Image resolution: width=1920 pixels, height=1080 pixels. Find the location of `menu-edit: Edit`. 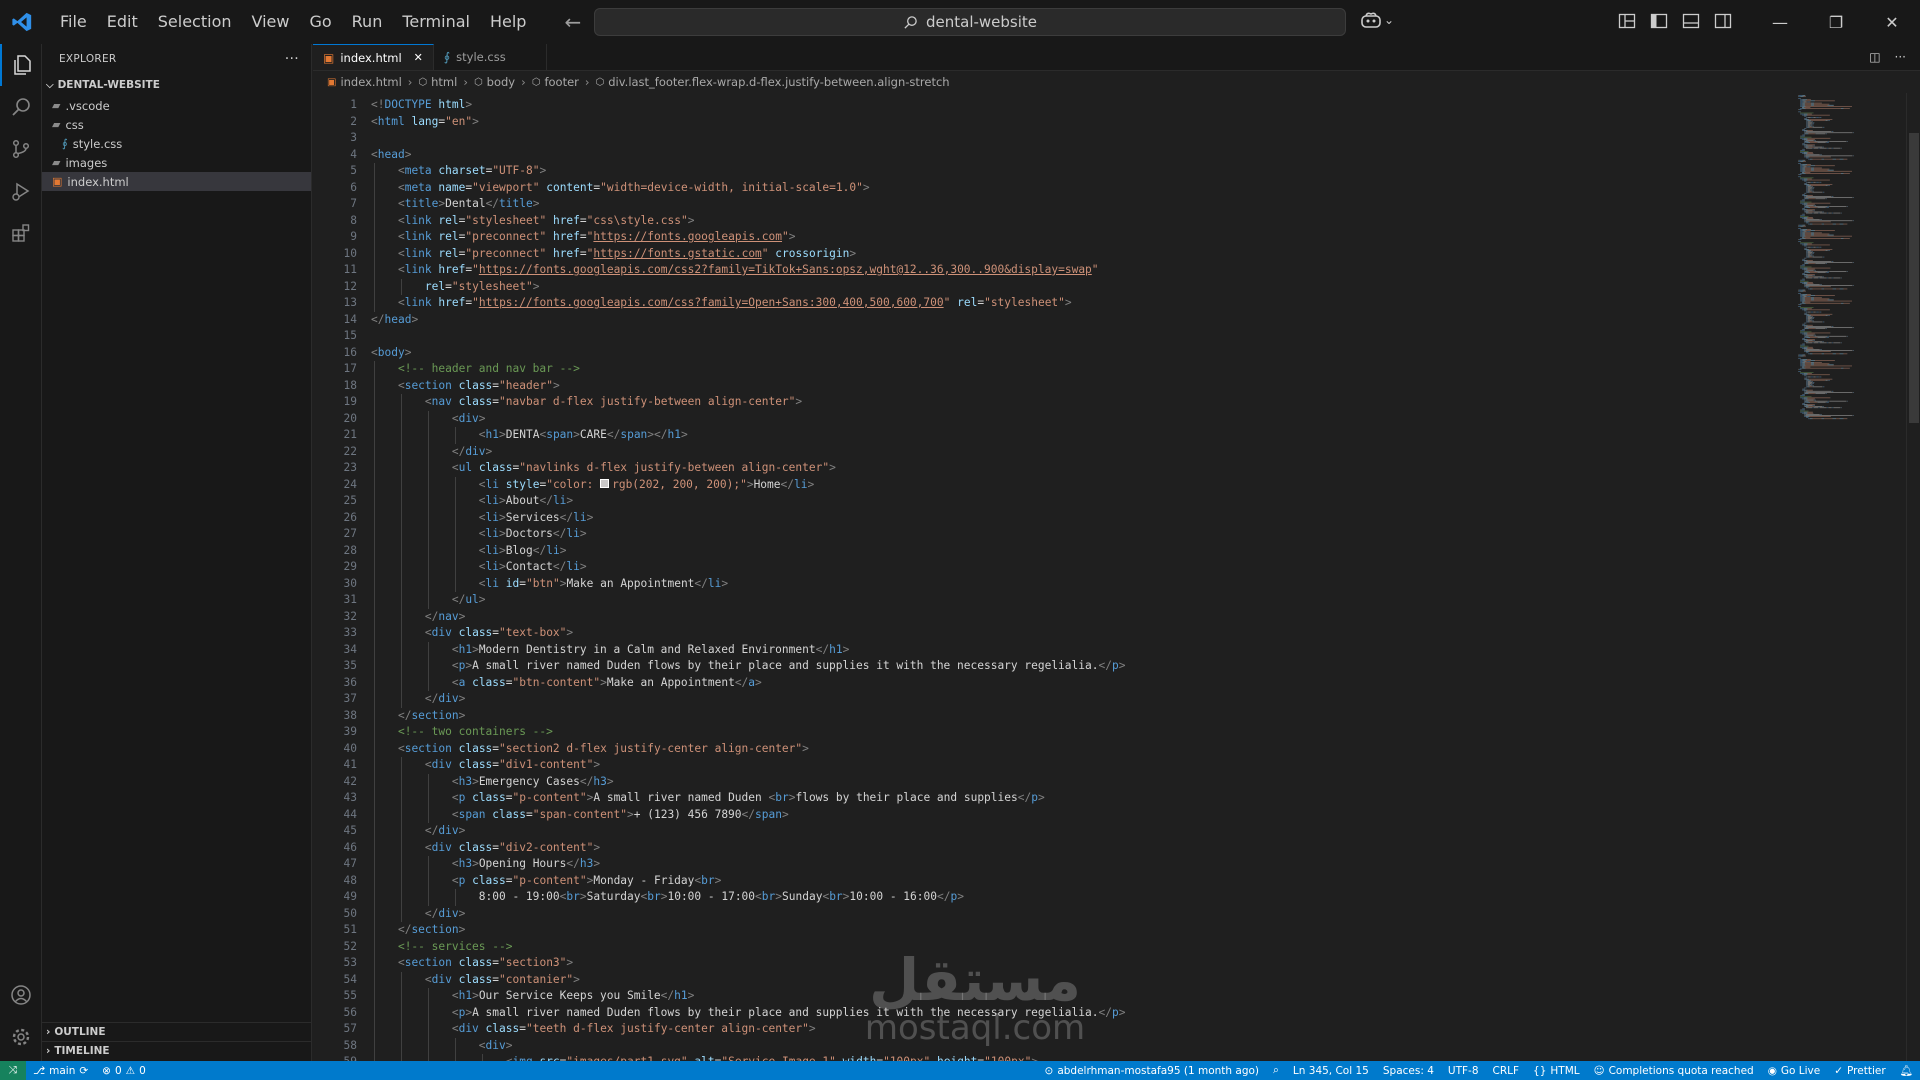

menu-edit: Edit is located at coordinates (122, 22).